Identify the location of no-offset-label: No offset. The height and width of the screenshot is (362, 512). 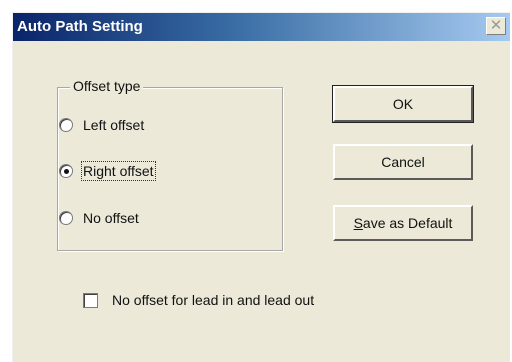
(111, 218).